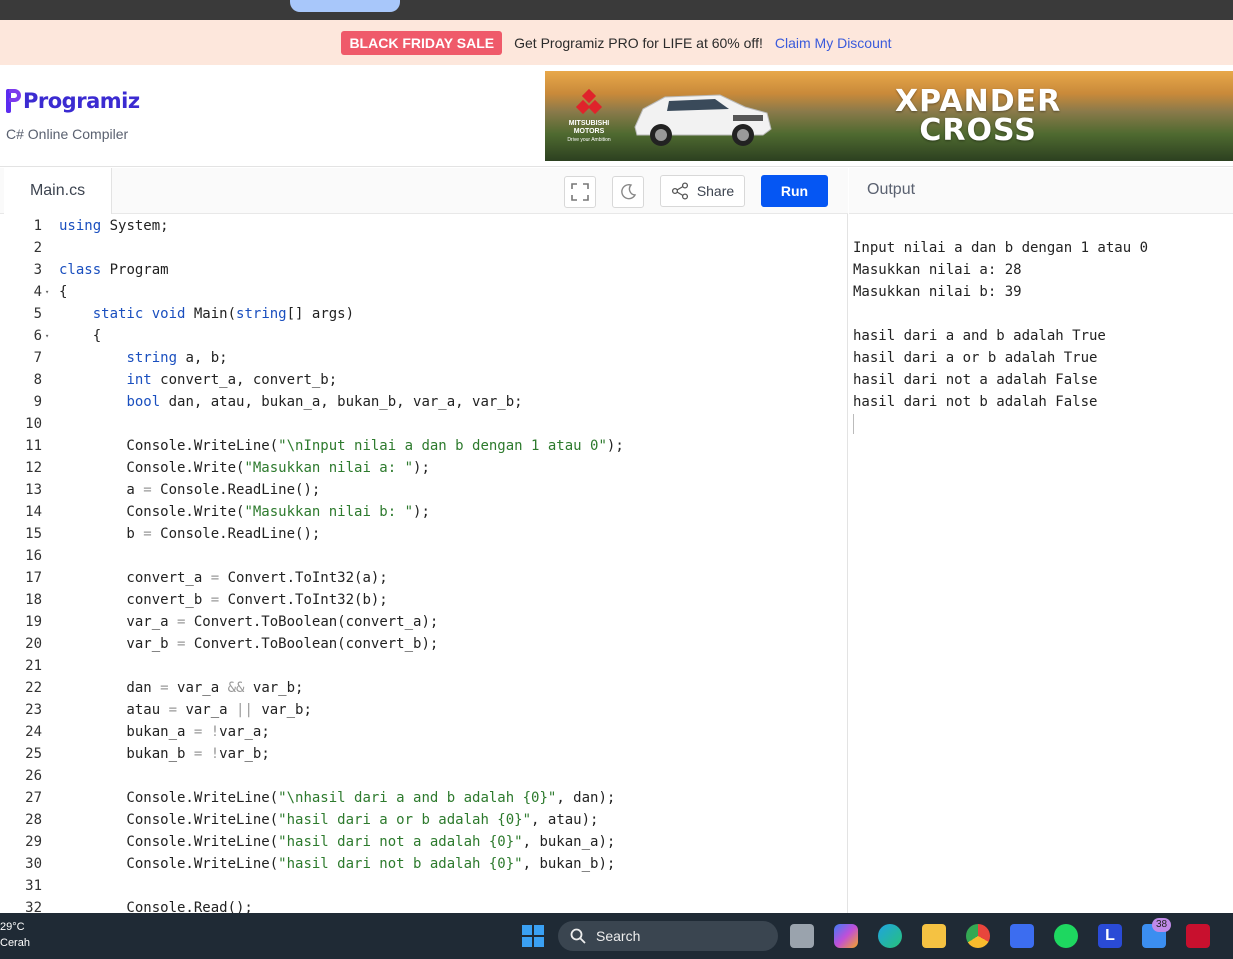  I want to click on output-line: hasil dari a or b adalah True, so click(975, 358).